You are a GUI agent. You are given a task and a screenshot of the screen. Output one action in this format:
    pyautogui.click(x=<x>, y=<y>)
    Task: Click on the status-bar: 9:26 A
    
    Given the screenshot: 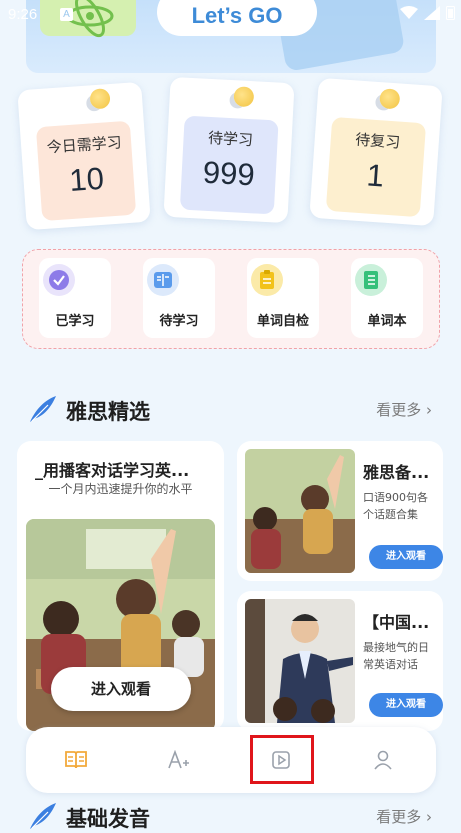 What is the action you would take?
    pyautogui.click(x=230, y=15)
    